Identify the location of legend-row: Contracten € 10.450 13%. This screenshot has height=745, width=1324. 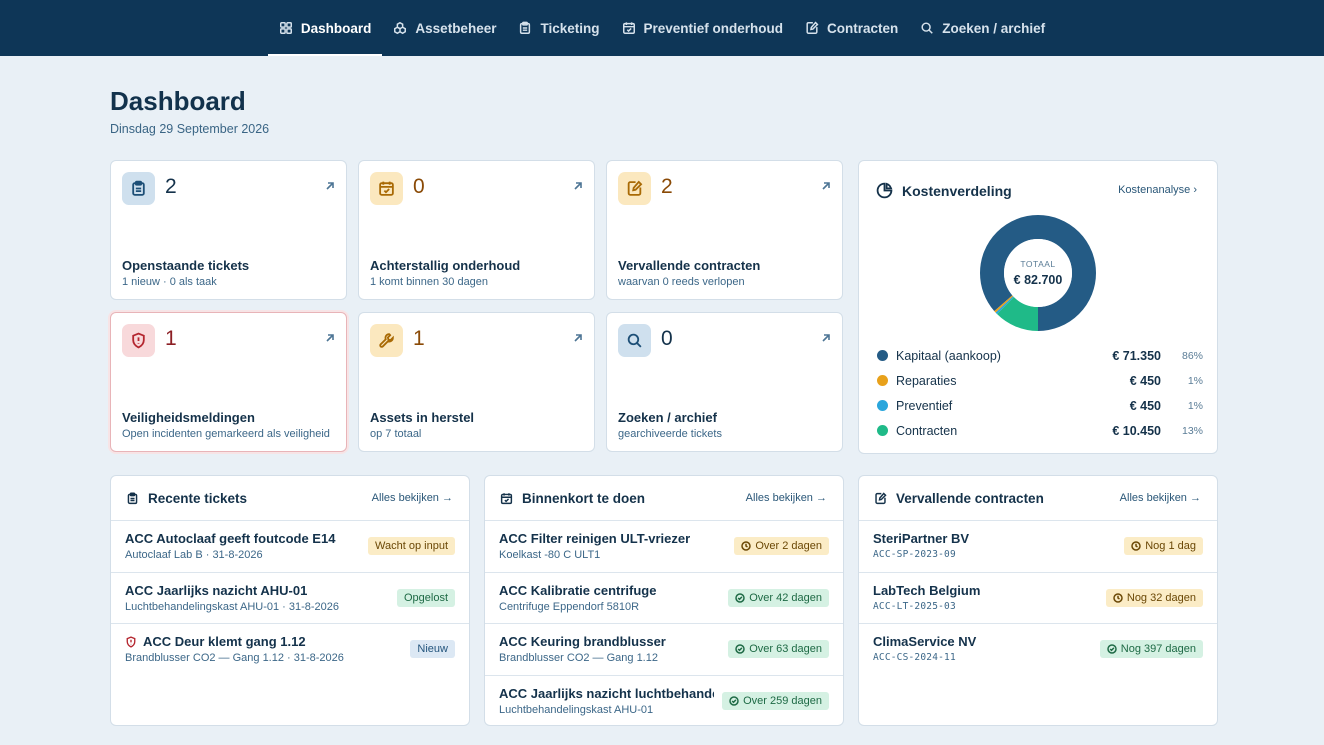
(1040, 430).